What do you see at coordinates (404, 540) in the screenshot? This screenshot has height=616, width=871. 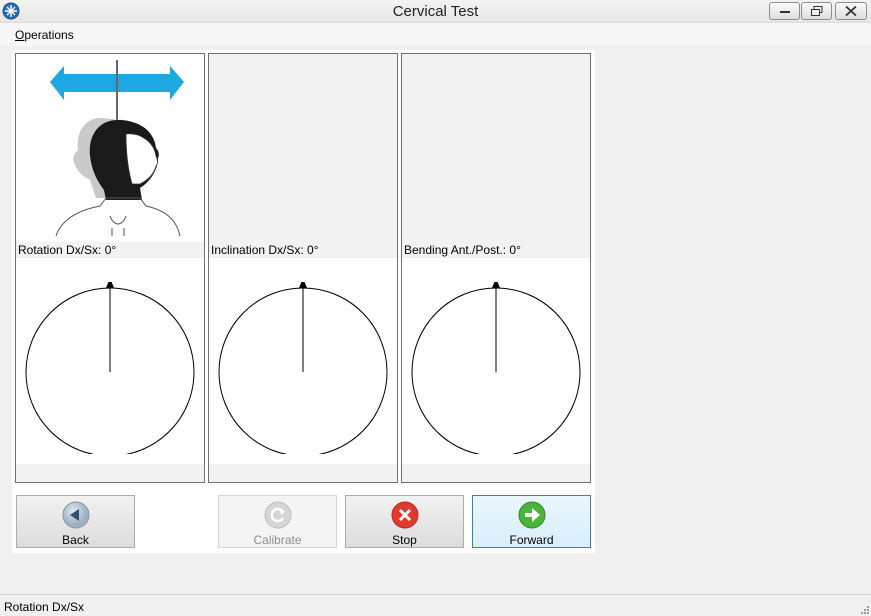 I see `stop-label: Stop` at bounding box center [404, 540].